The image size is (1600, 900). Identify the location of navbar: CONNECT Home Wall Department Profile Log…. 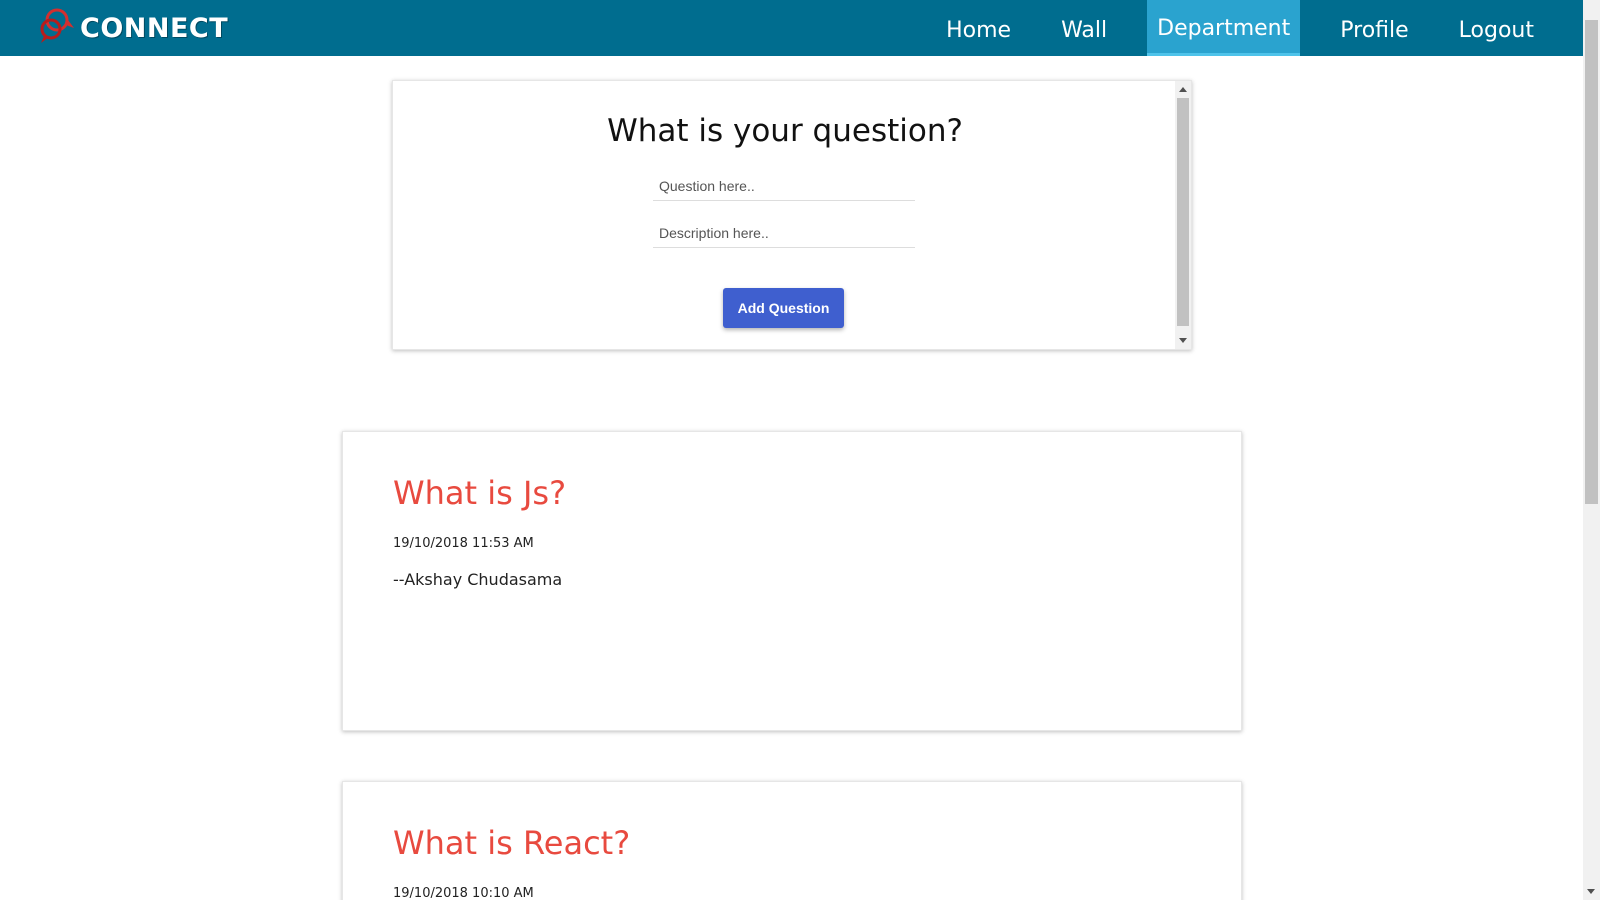
(791, 28).